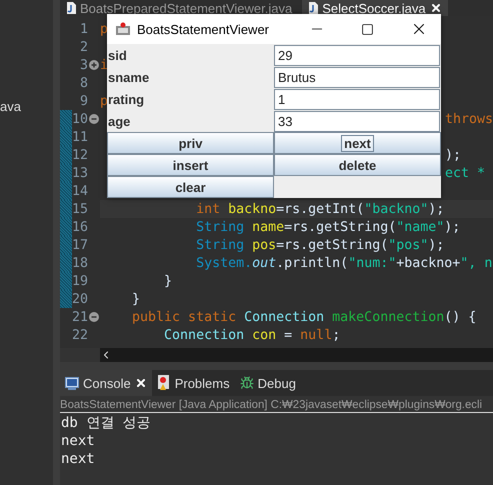 The height and width of the screenshot is (485, 493). Describe the element at coordinates (80, 191) in the screenshot. I see `line-number: 14` at that location.